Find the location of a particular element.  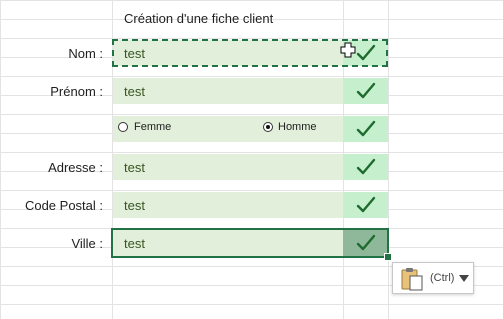

field-ville: test is located at coordinates (228, 243).